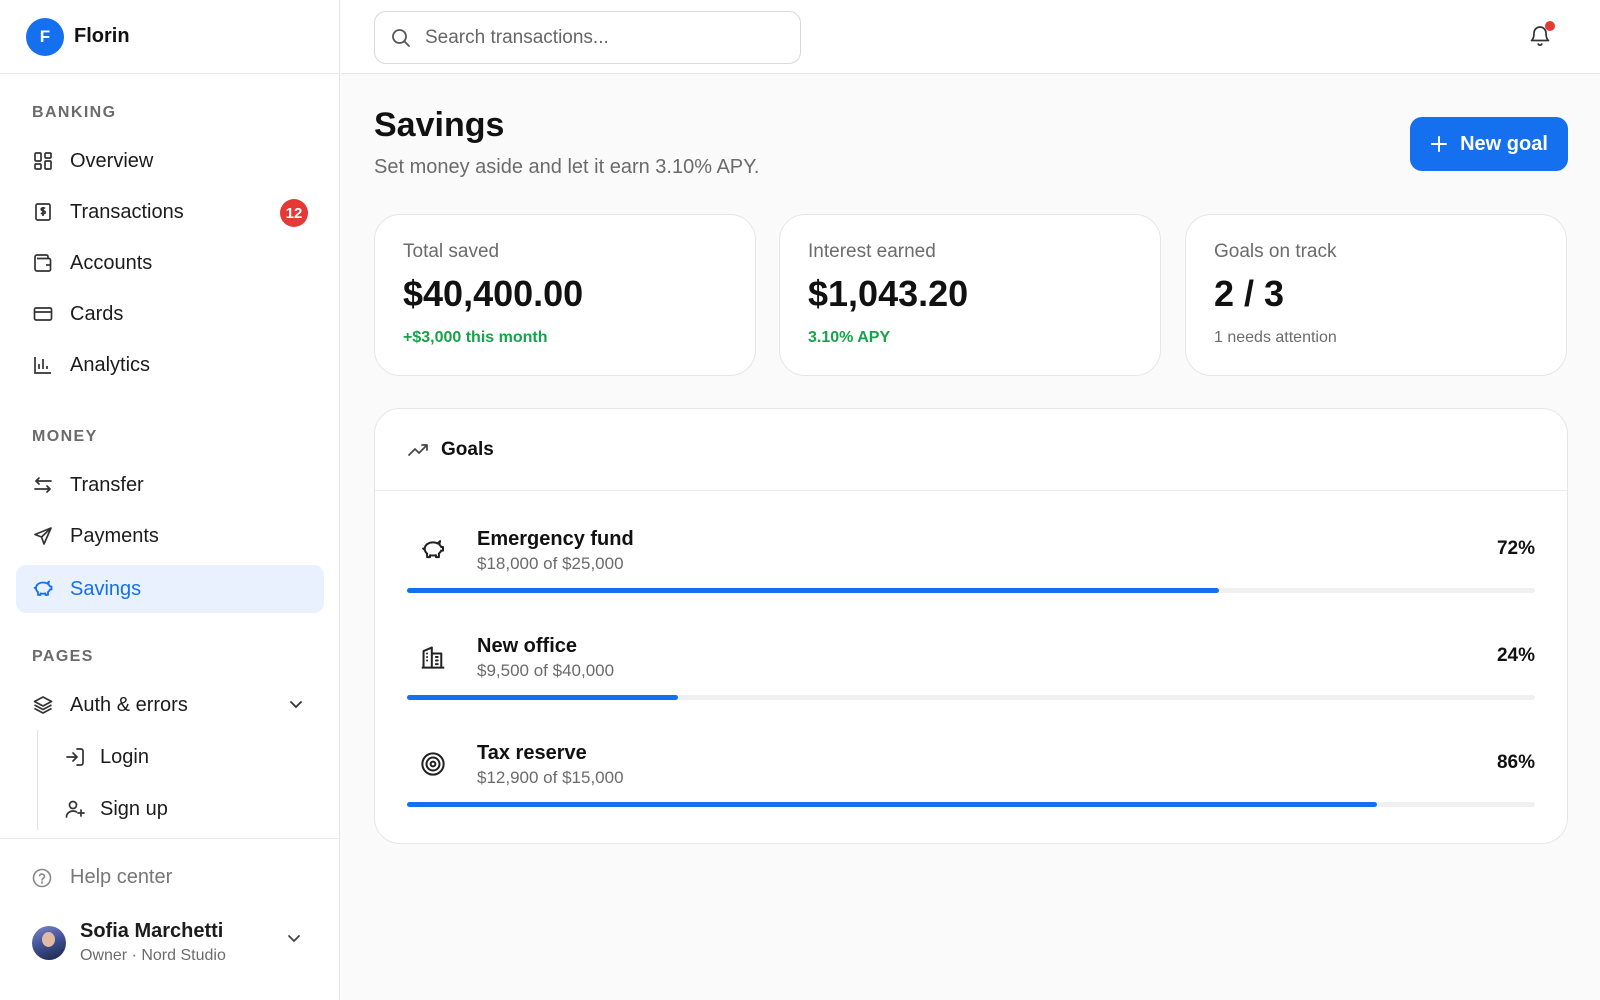 This screenshot has height=1000, width=1600. What do you see at coordinates (110, 364) in the screenshot?
I see `sidebar-item-label: Analytics` at bounding box center [110, 364].